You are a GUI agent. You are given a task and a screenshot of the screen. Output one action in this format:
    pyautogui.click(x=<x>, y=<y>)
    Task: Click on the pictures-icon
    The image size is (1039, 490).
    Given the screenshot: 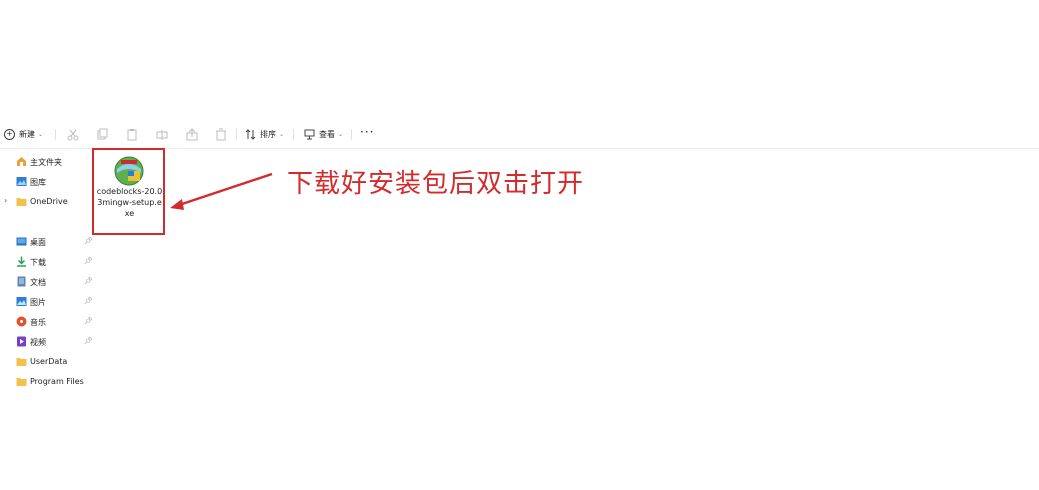 What is the action you would take?
    pyautogui.click(x=21, y=301)
    